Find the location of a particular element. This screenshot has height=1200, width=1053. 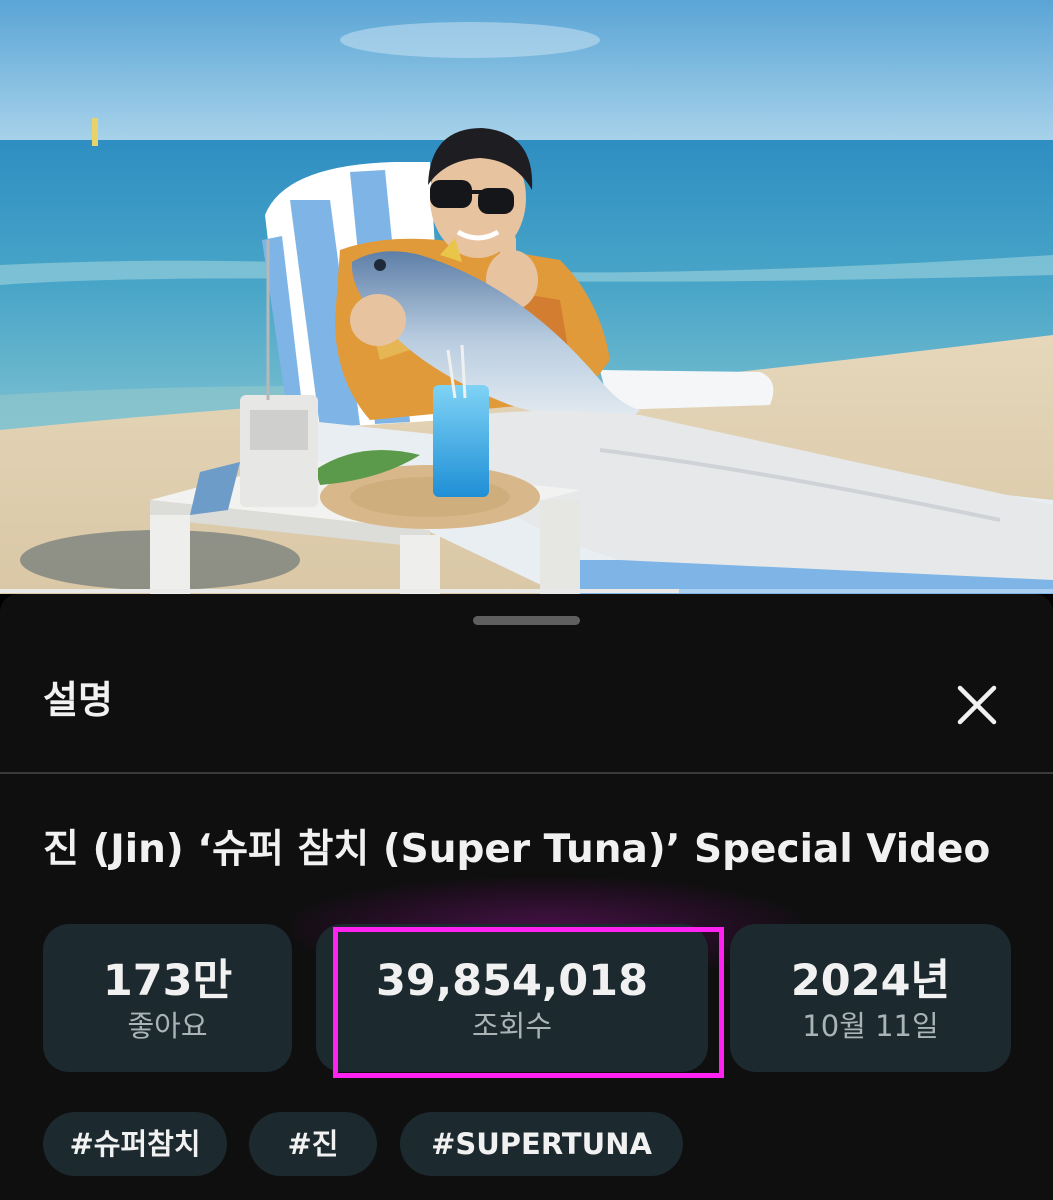

close-button is located at coordinates (977, 708).